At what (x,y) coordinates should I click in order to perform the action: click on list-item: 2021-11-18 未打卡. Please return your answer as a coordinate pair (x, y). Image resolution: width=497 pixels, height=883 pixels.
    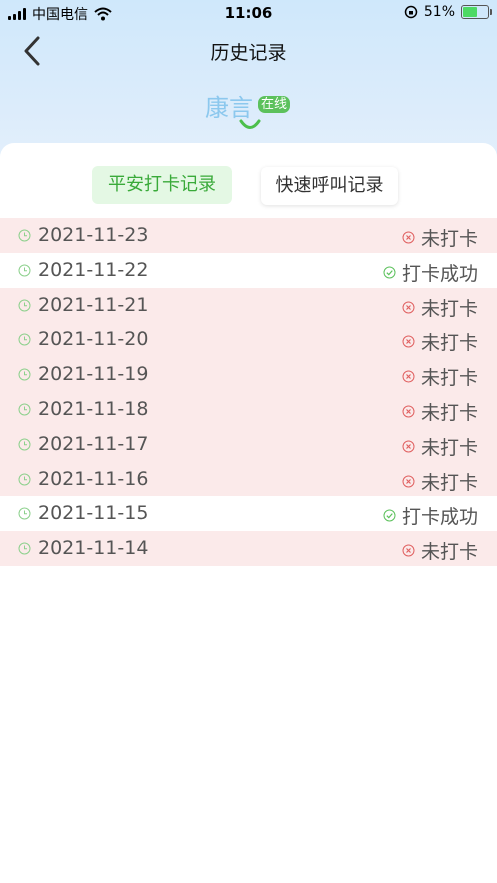
    Looking at the image, I should click on (248, 409).